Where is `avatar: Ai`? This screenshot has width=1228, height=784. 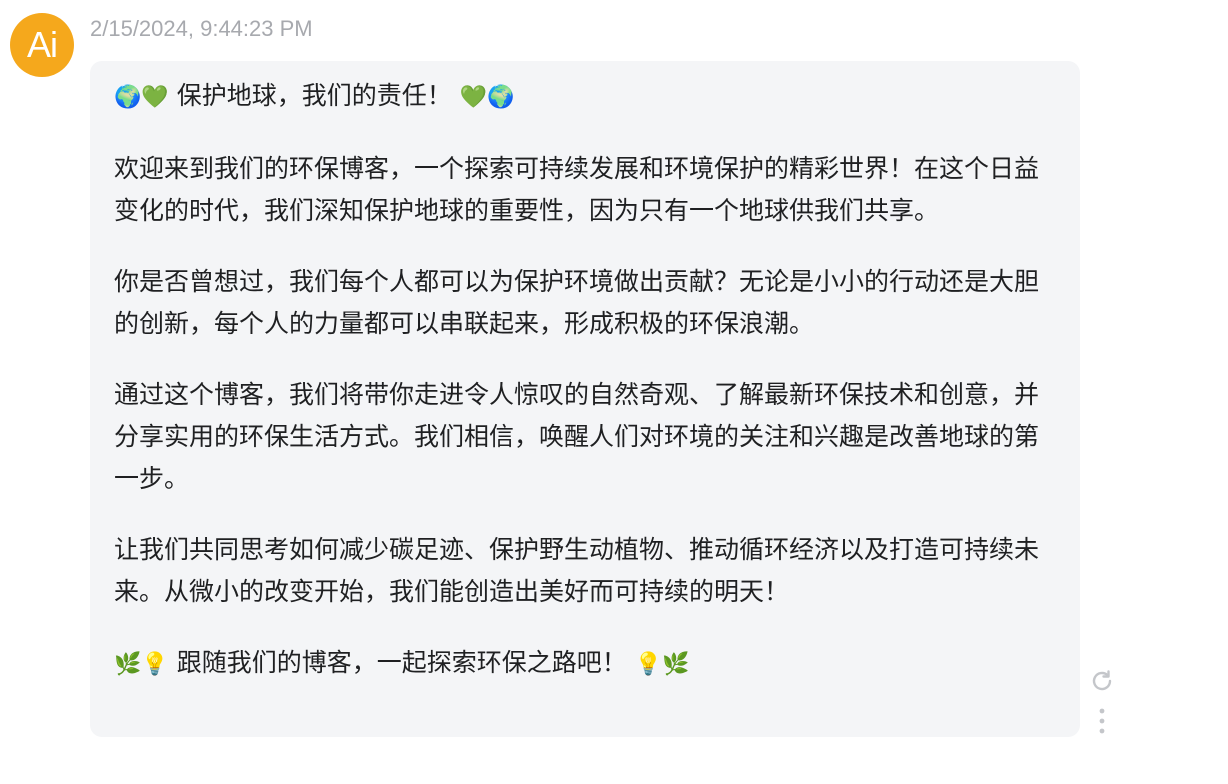 avatar: Ai is located at coordinates (42, 45).